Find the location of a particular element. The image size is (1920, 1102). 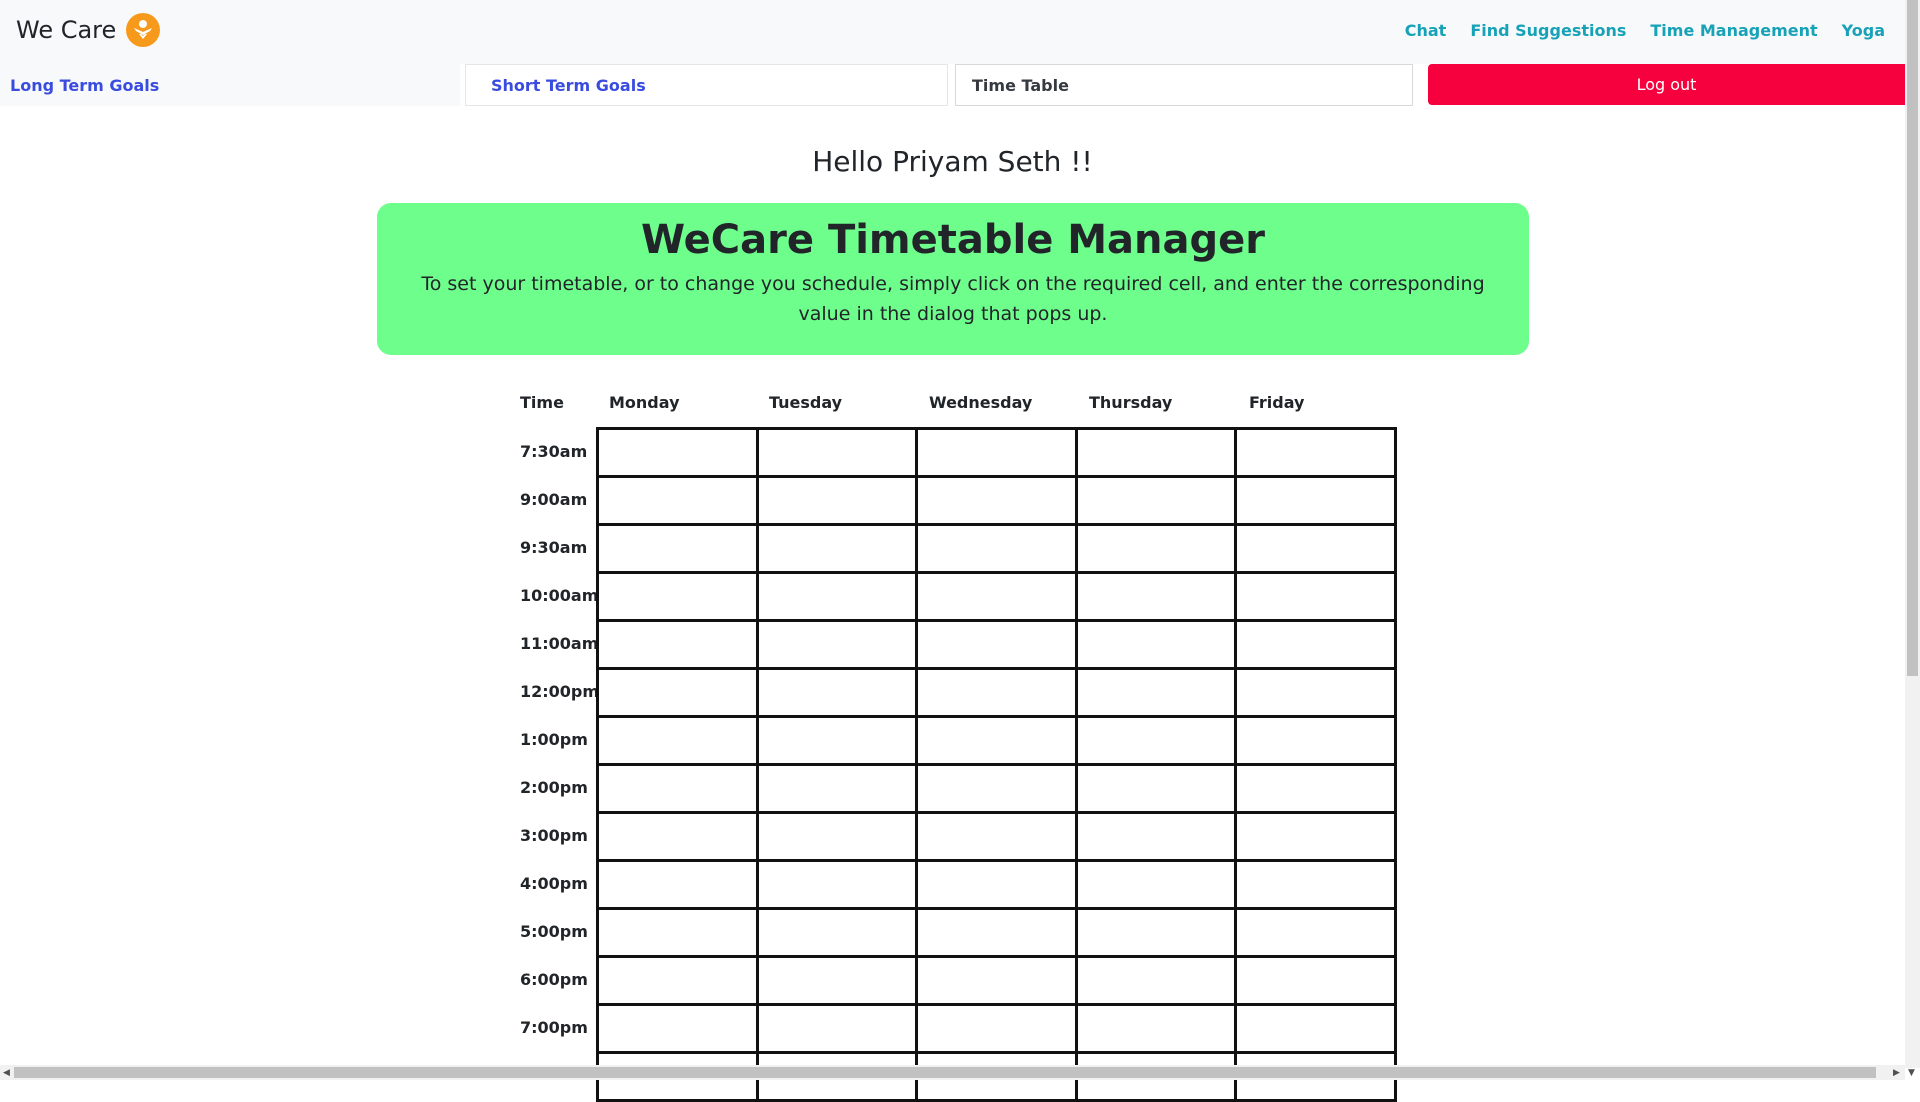

time-slot-label: 12:00pm is located at coordinates (560, 691).